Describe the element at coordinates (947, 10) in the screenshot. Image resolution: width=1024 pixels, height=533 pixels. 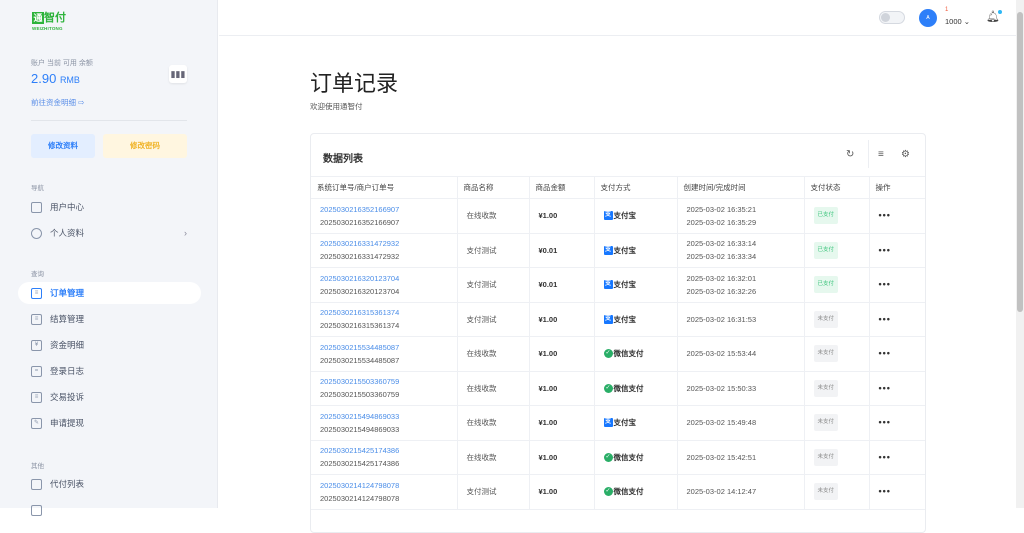
I see `notice-count: 1` at that location.